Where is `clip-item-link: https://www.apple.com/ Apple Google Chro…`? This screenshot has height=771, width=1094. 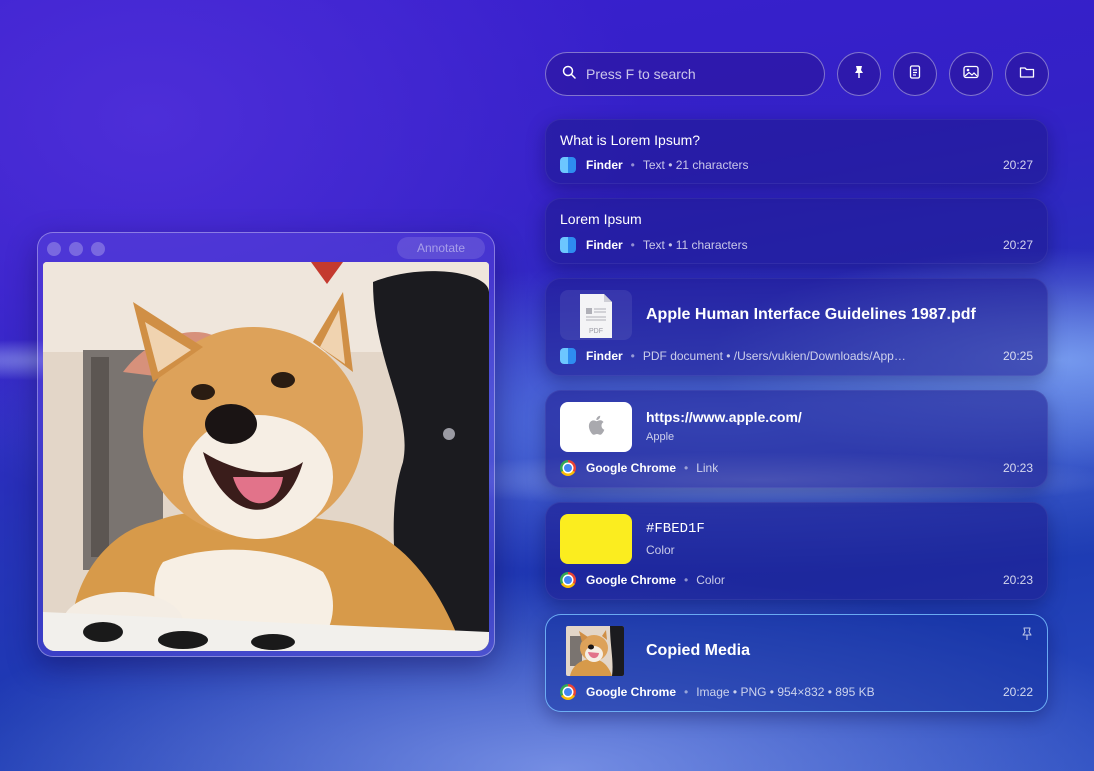 clip-item-link: https://www.apple.com/ Apple Google Chro… is located at coordinates (796, 439).